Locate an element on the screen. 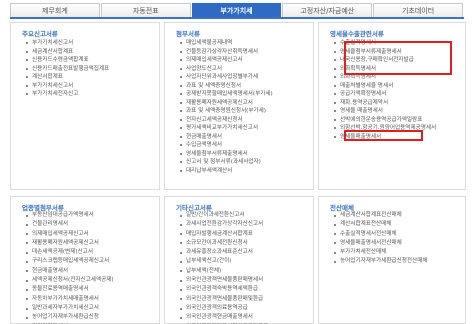 Image resolution: width=474 pixels, height=324 pixels. menu-item: 건물관리명세서 is located at coordinates (85, 224).